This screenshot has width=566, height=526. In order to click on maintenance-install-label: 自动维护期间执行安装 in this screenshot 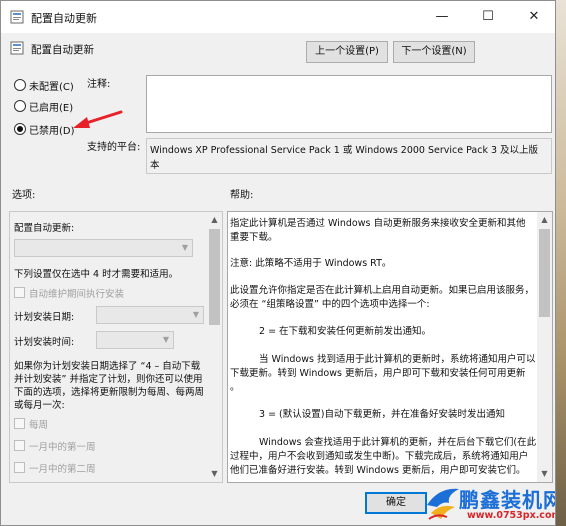, I will do `click(77, 294)`.